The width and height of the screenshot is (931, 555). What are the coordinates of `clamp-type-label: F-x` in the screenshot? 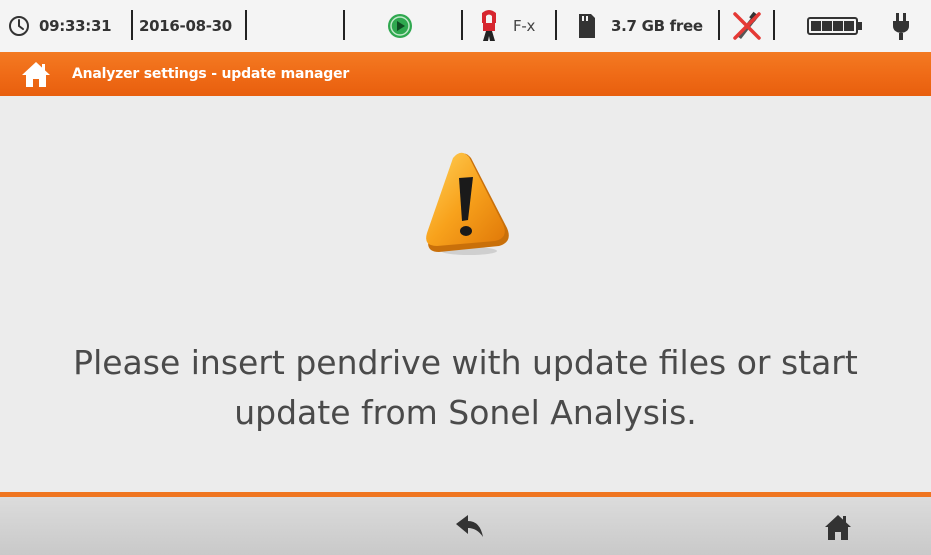 It's located at (524, 26).